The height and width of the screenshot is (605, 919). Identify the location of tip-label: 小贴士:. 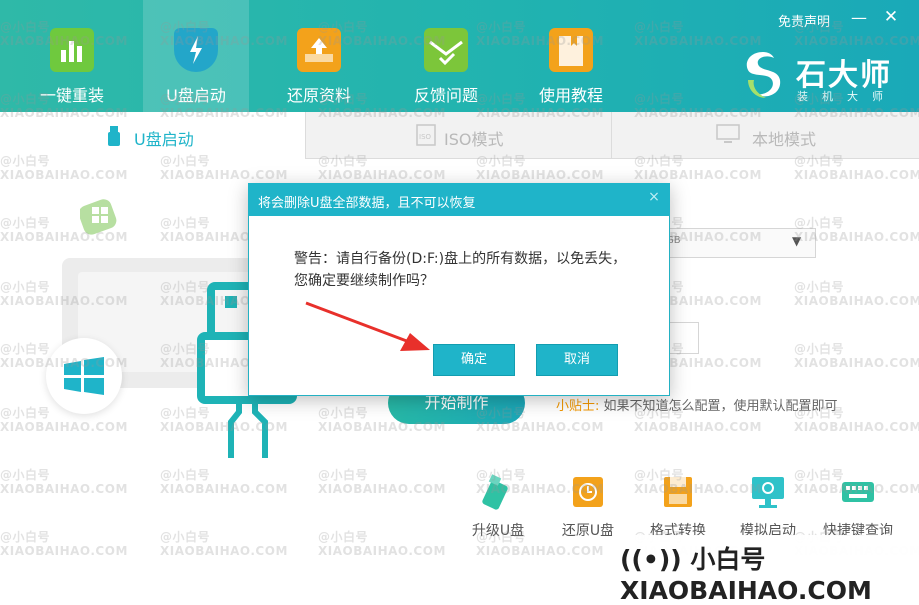
(578, 406).